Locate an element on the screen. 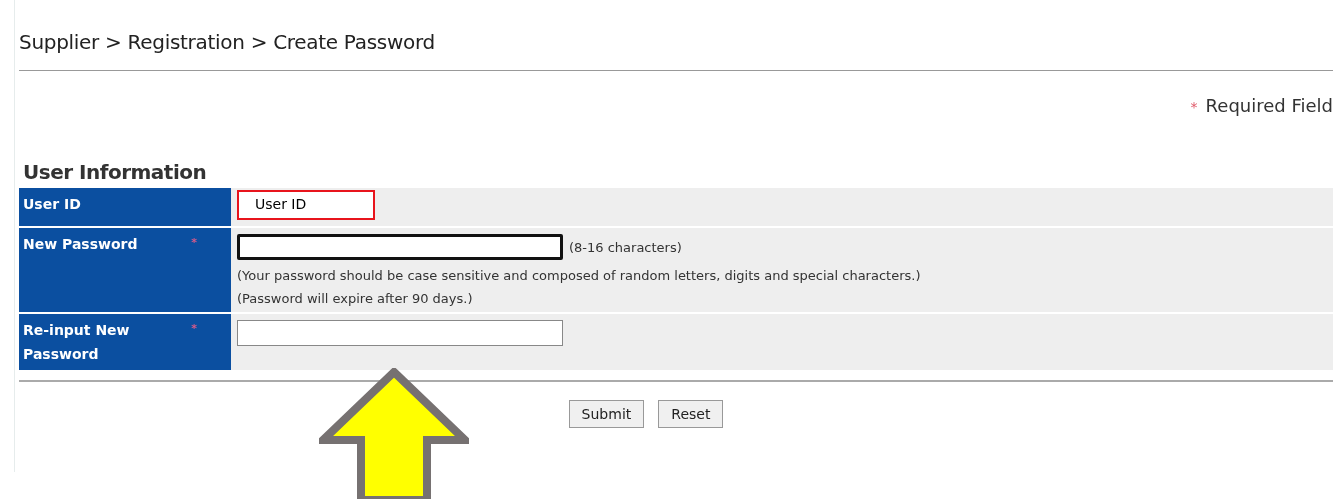  form-button: Submit is located at coordinates (606, 414).